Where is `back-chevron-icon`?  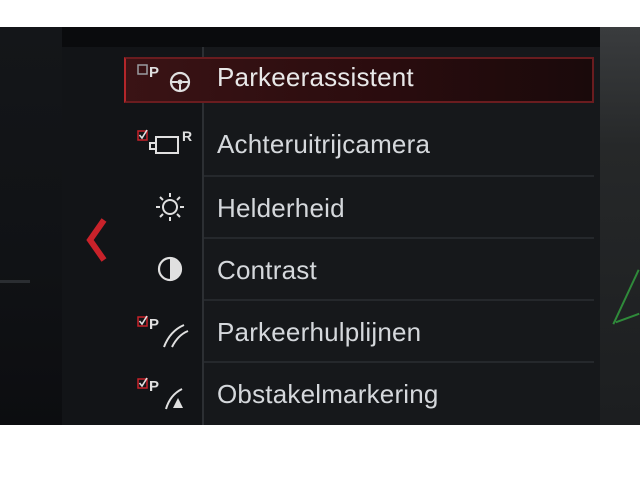
back-chevron-icon is located at coordinates (97, 240).